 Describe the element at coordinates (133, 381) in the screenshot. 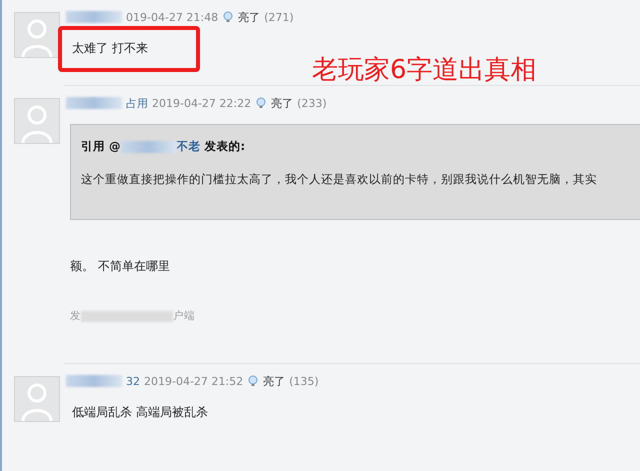

I see `username: 32` at that location.